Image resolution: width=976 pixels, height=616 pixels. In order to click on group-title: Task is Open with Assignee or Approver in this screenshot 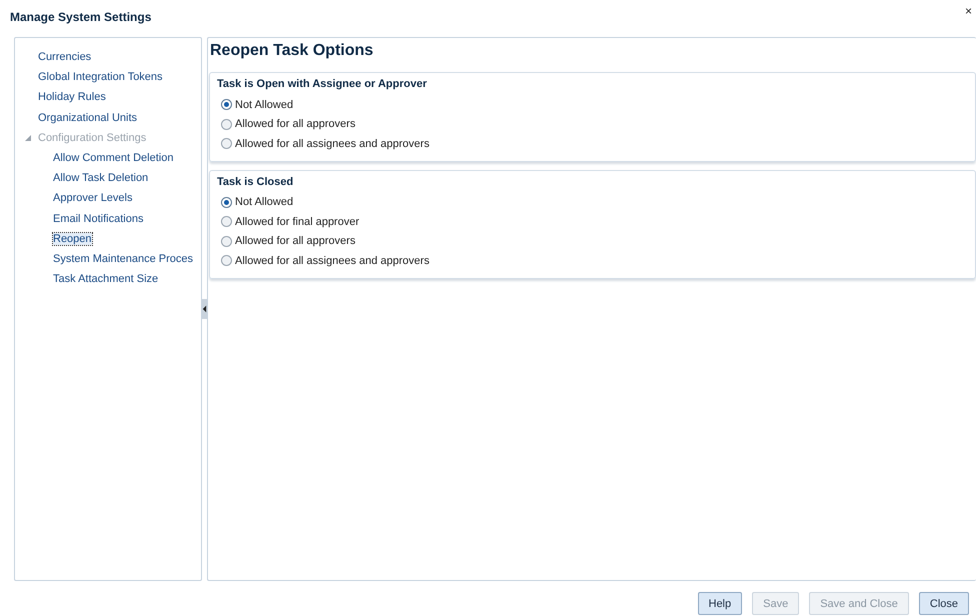, I will do `click(322, 85)`.